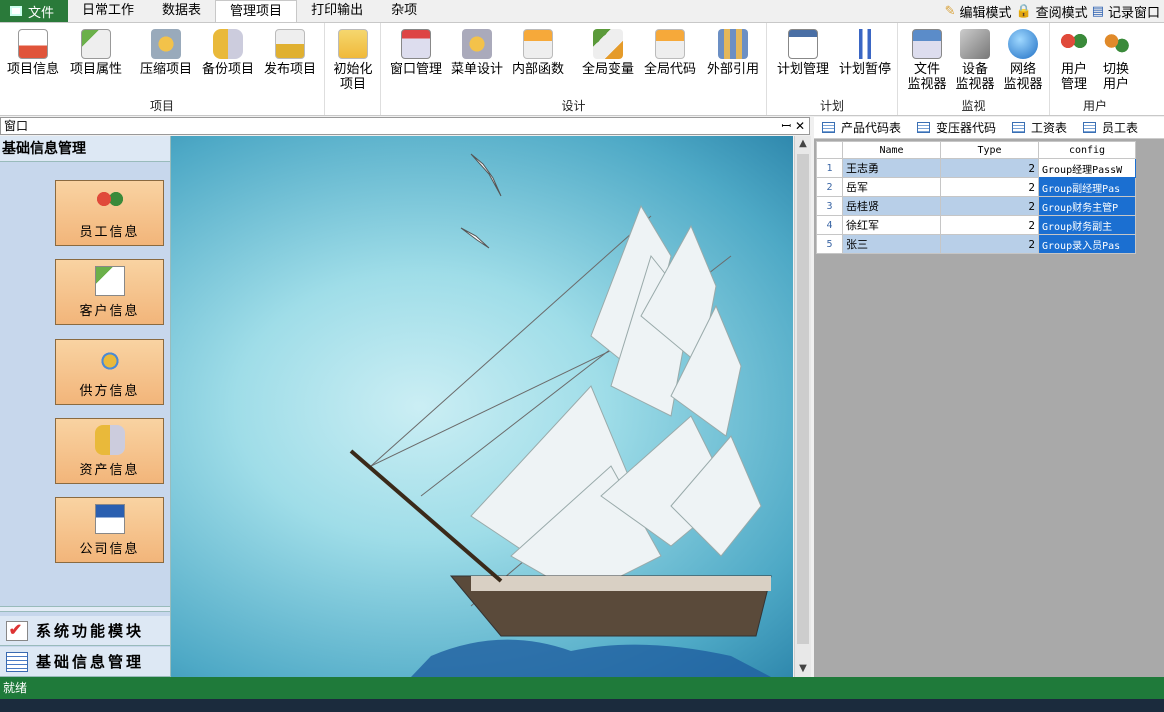  What do you see at coordinates (290, 44) in the screenshot?
I see `publish-icon` at bounding box center [290, 44].